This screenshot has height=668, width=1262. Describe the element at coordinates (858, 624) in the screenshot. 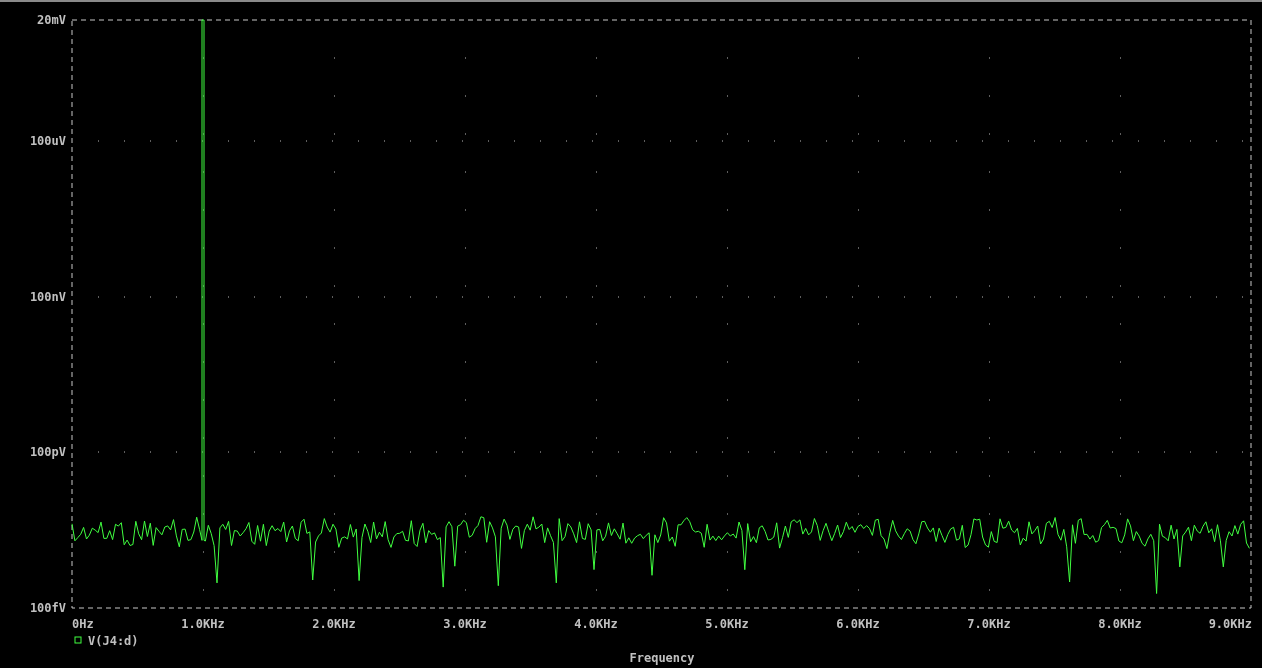

I see `x-axis-label: 6.0KHz` at that location.